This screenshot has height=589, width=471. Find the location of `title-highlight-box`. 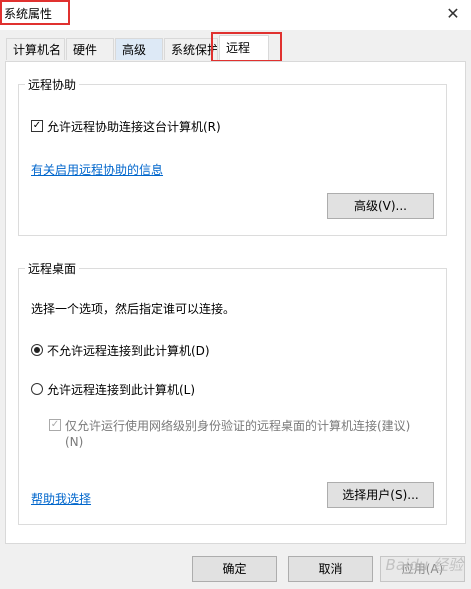

title-highlight-box is located at coordinates (35, 12).